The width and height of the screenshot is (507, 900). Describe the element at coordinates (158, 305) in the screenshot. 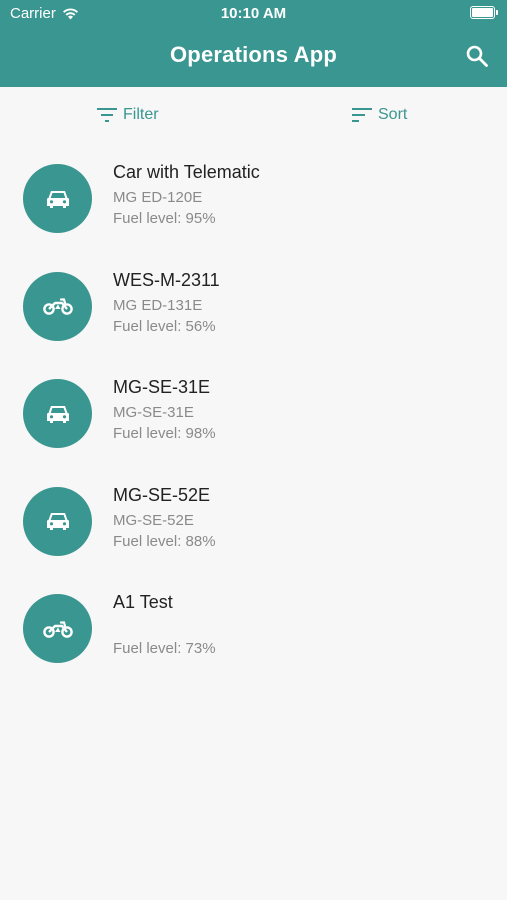

I see `vehicle-plate: MG ED-131E` at that location.